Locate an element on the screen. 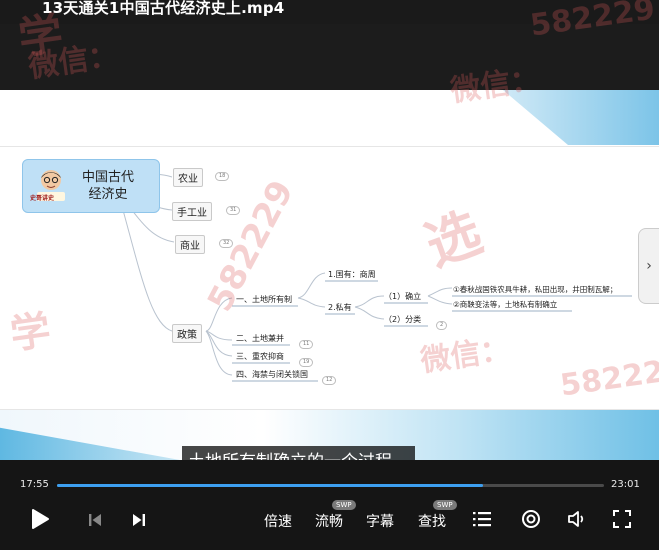 This screenshot has height=550, width=659. avatar-caption: 史哥讲史 is located at coordinates (42, 198).